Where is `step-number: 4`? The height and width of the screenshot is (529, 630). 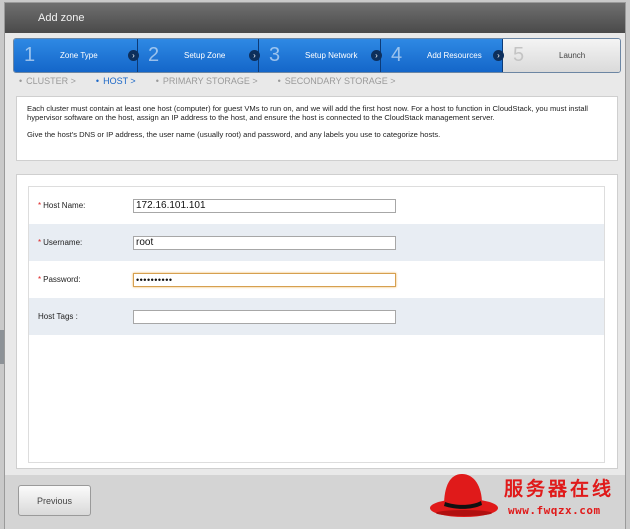 step-number: 4 is located at coordinates (397, 55).